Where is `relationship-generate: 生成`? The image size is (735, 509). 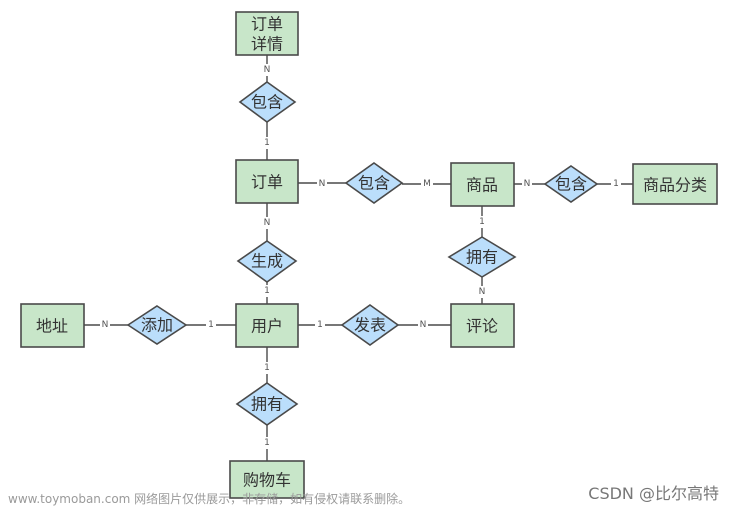 relationship-generate: 生成 is located at coordinates (267, 261).